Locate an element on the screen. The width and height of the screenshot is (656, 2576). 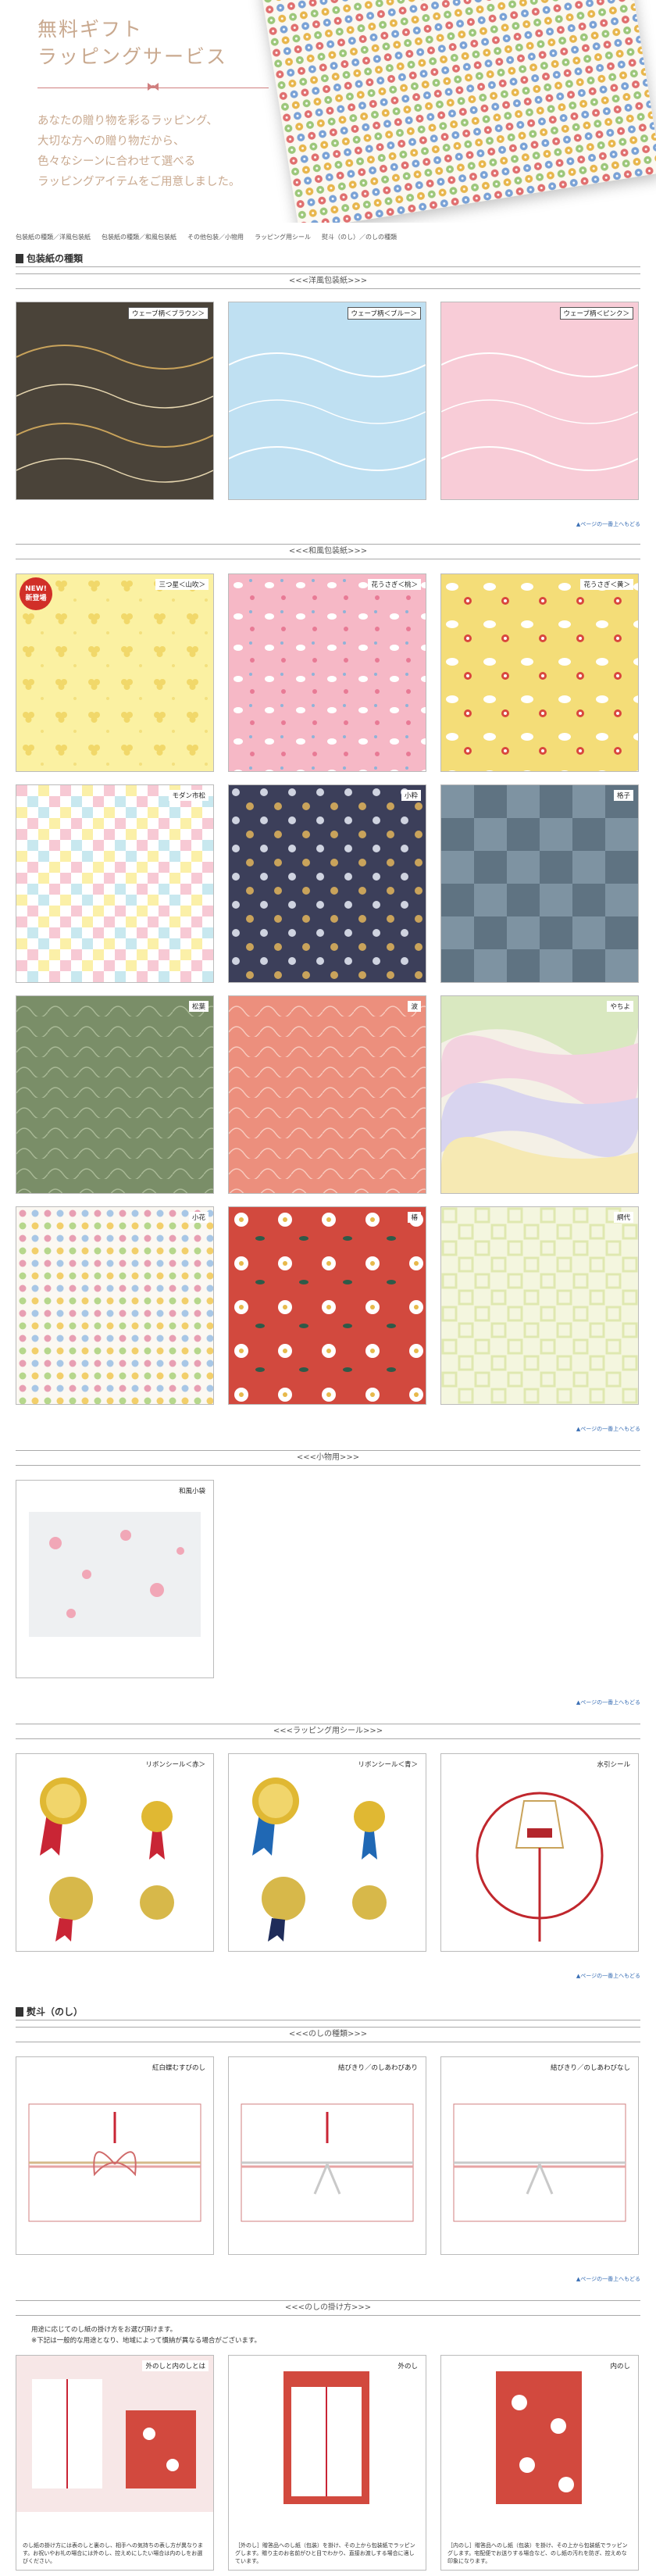
hanausagi-peach-swatch is located at coordinates (327, 673).